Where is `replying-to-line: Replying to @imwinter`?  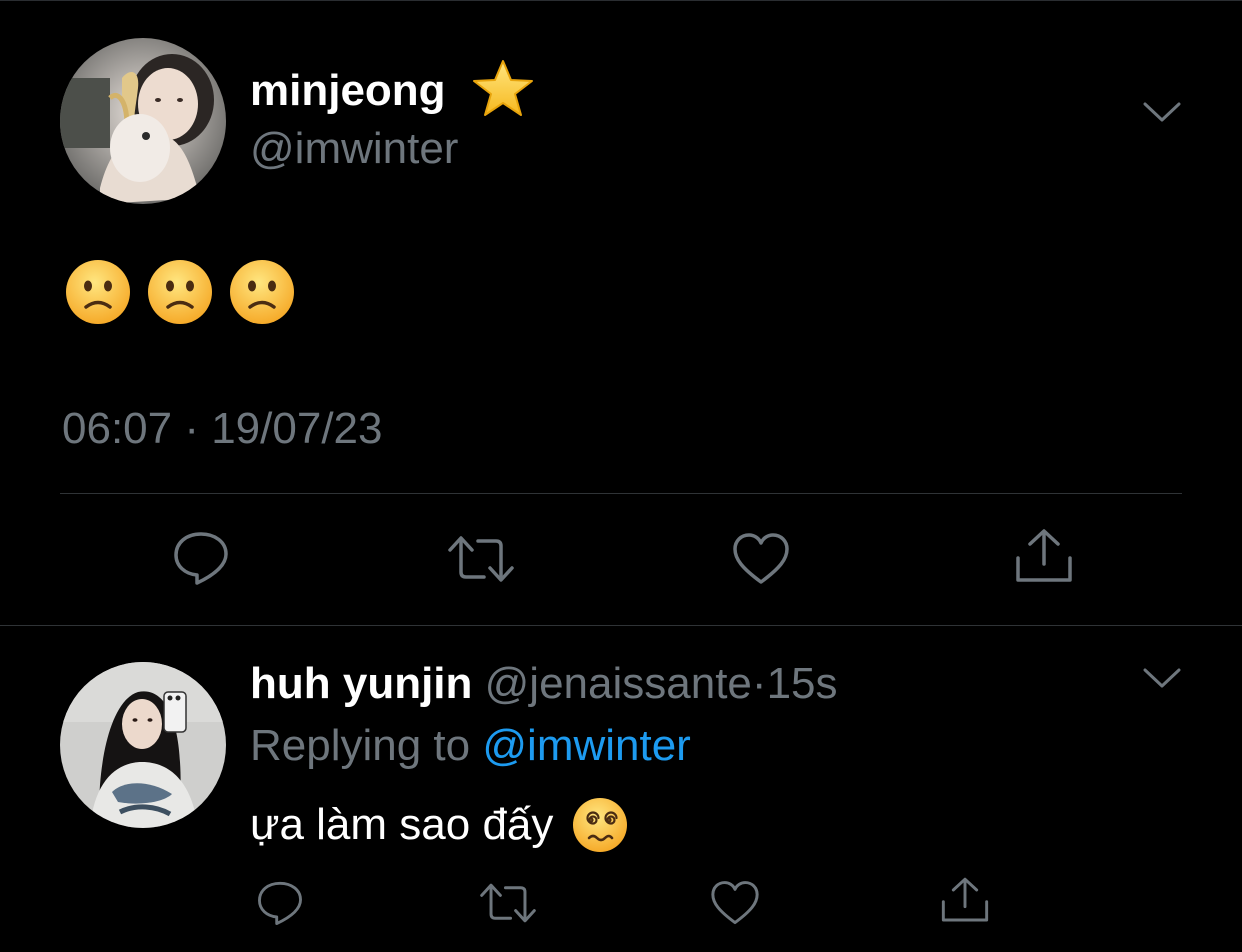 replying-to-line: Replying to @imwinter is located at coordinates (470, 746).